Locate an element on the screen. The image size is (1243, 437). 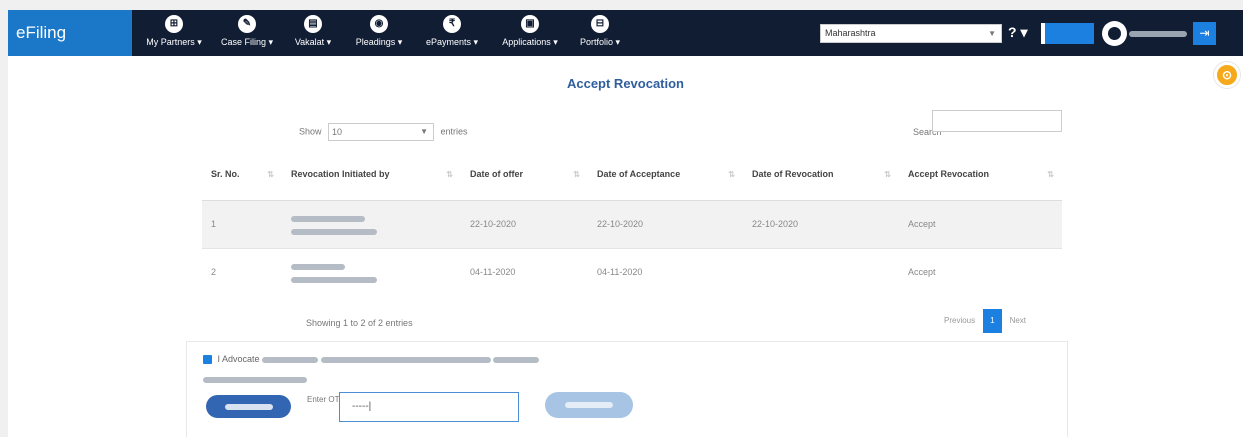
logout-button: ⇥ is located at coordinates (1204, 33).